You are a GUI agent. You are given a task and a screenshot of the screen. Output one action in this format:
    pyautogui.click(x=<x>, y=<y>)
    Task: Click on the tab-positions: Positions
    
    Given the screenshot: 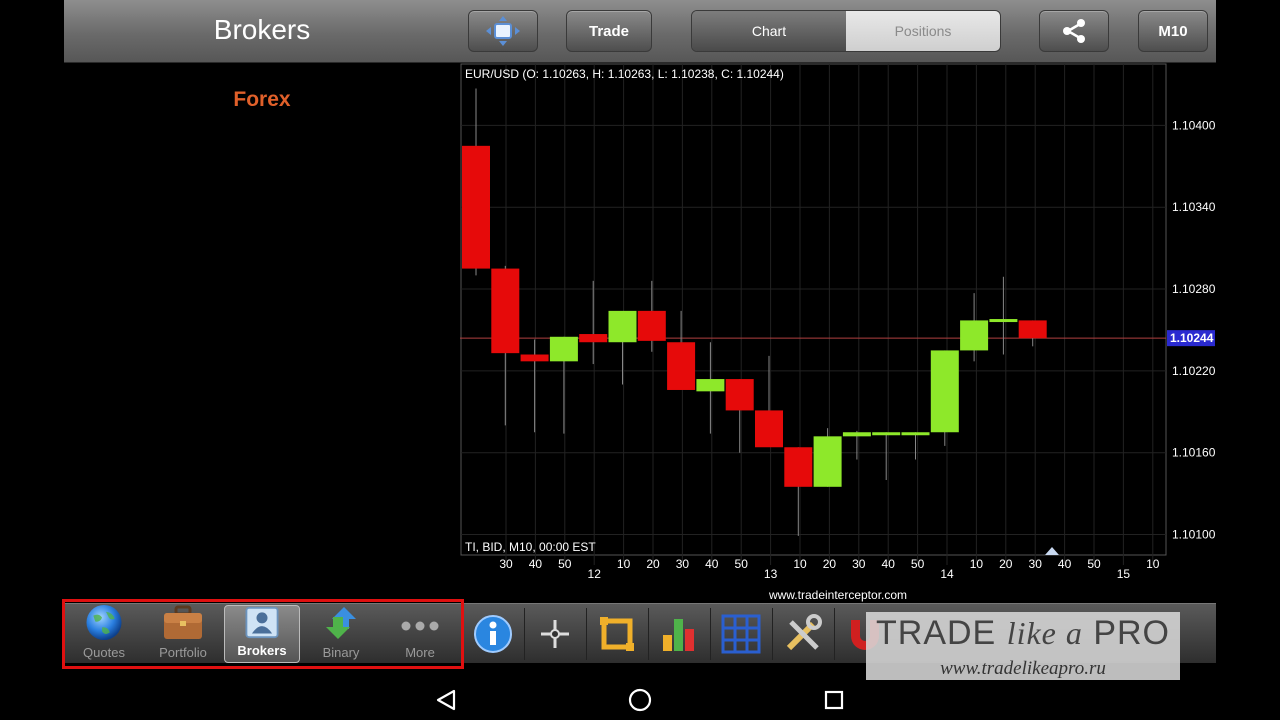 What is the action you would take?
    pyautogui.click(x=923, y=31)
    